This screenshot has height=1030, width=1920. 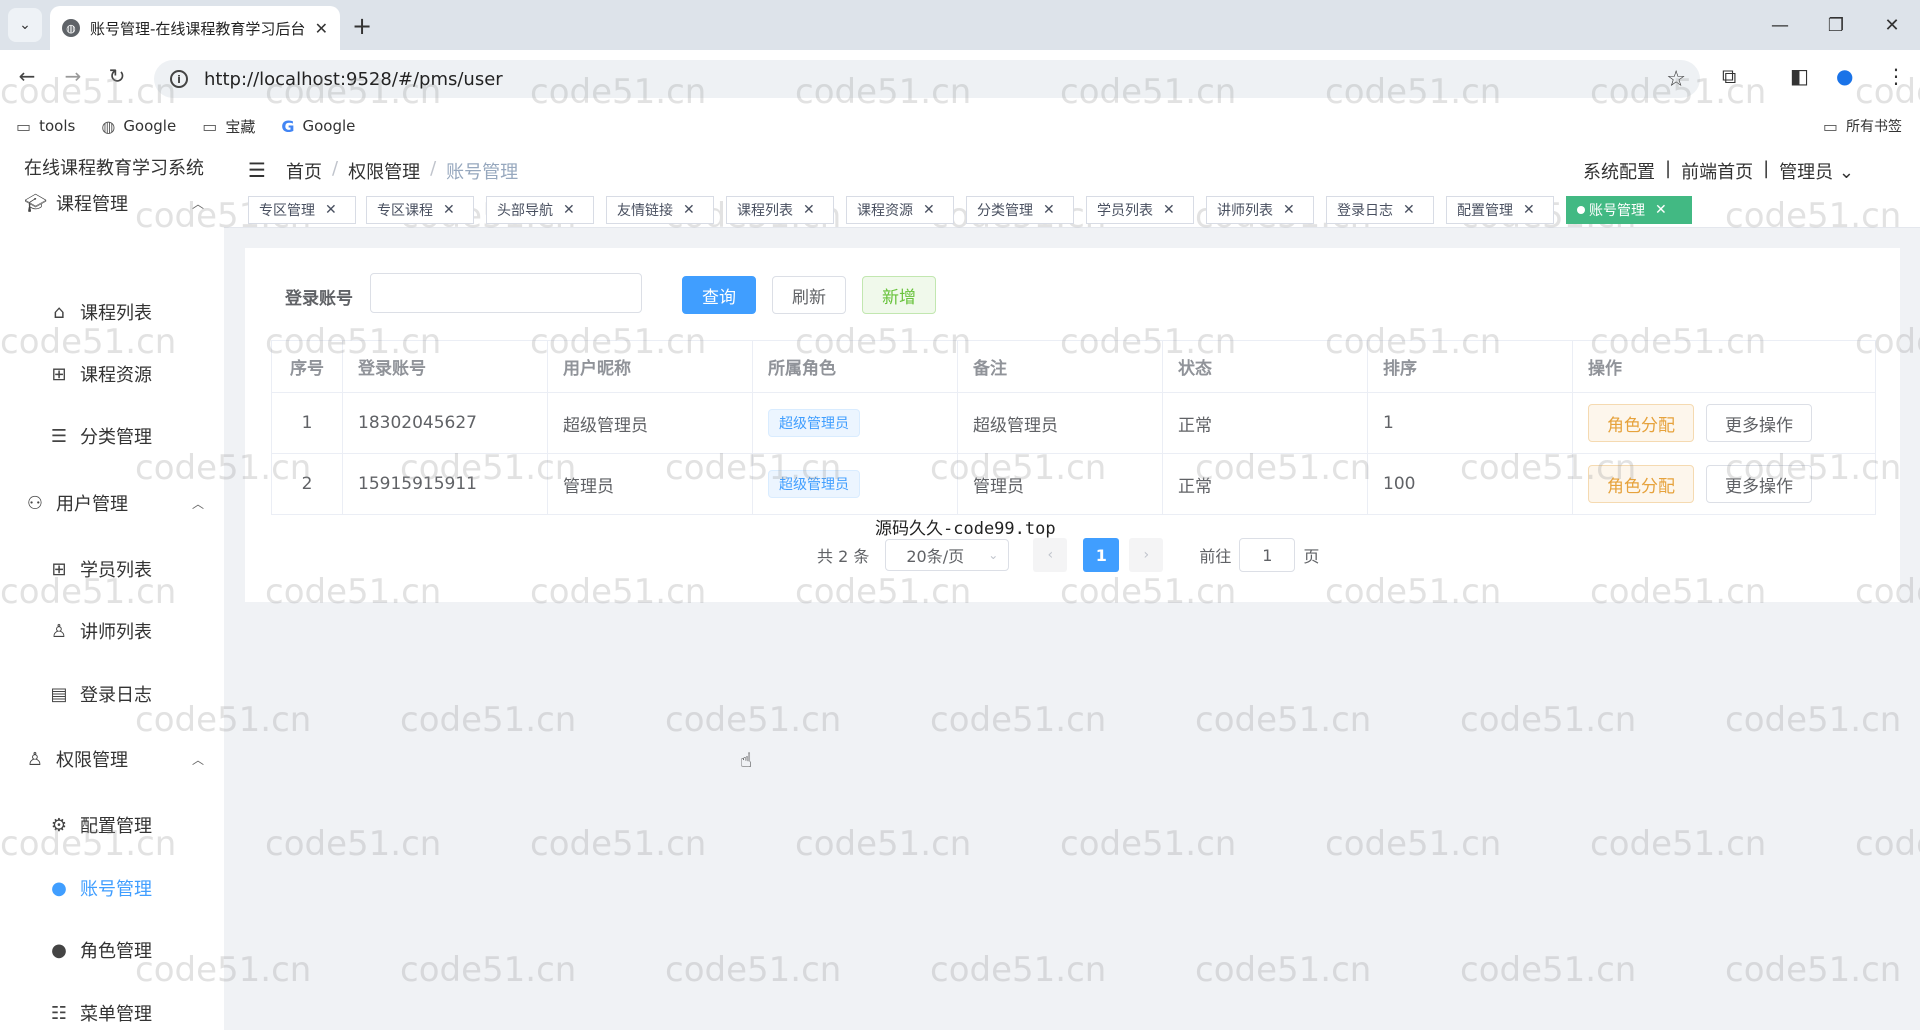 What do you see at coordinates (1892, 25) in the screenshot?
I see `close-window-icon: ✕` at bounding box center [1892, 25].